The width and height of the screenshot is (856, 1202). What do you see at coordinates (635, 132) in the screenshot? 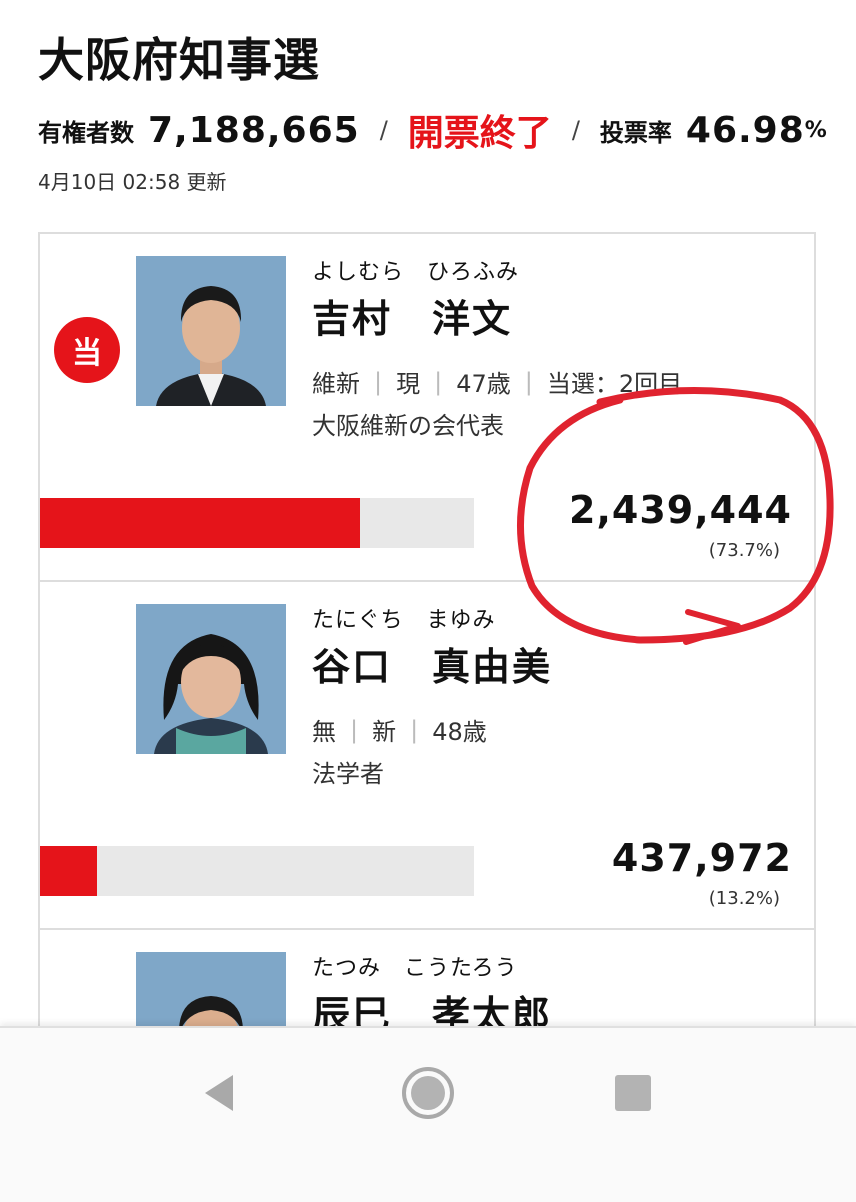
I see `turnout-label: 投票率` at bounding box center [635, 132].